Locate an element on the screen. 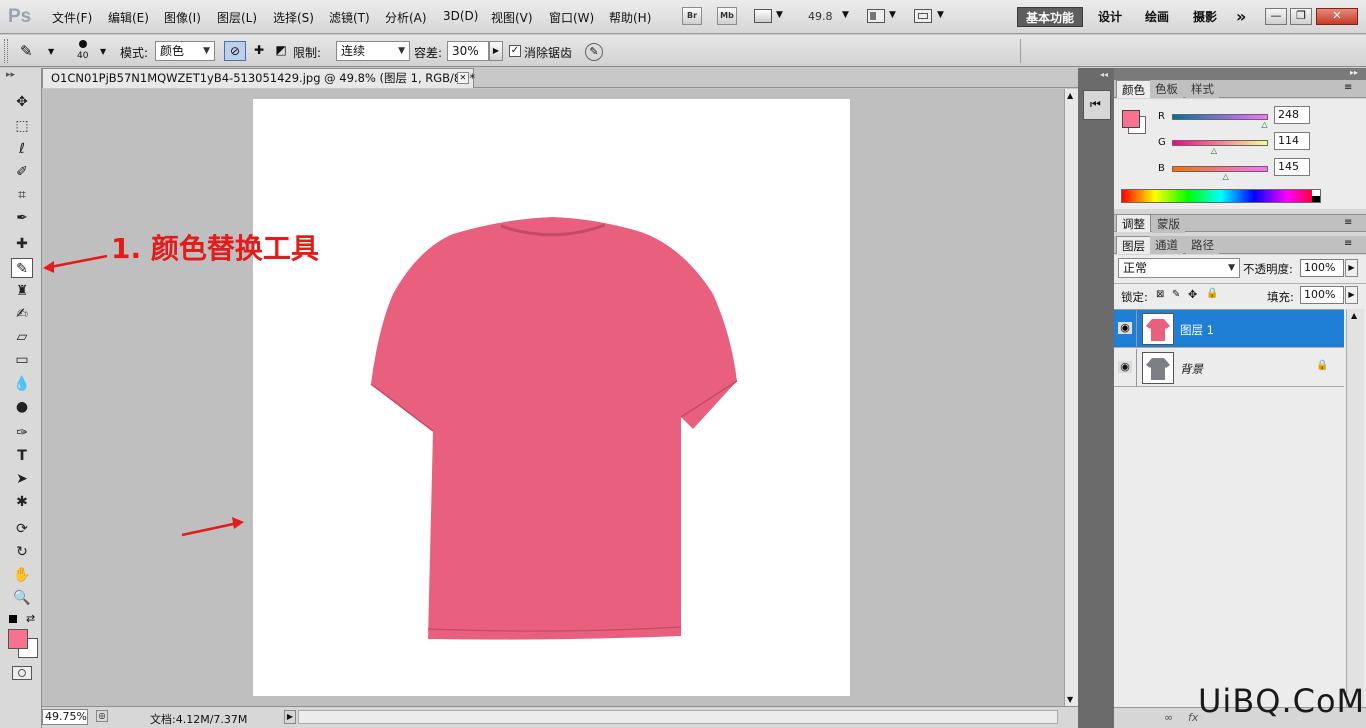 The width and height of the screenshot is (1366, 728). hand-tool-icon: ✋ is located at coordinates (22, 575).